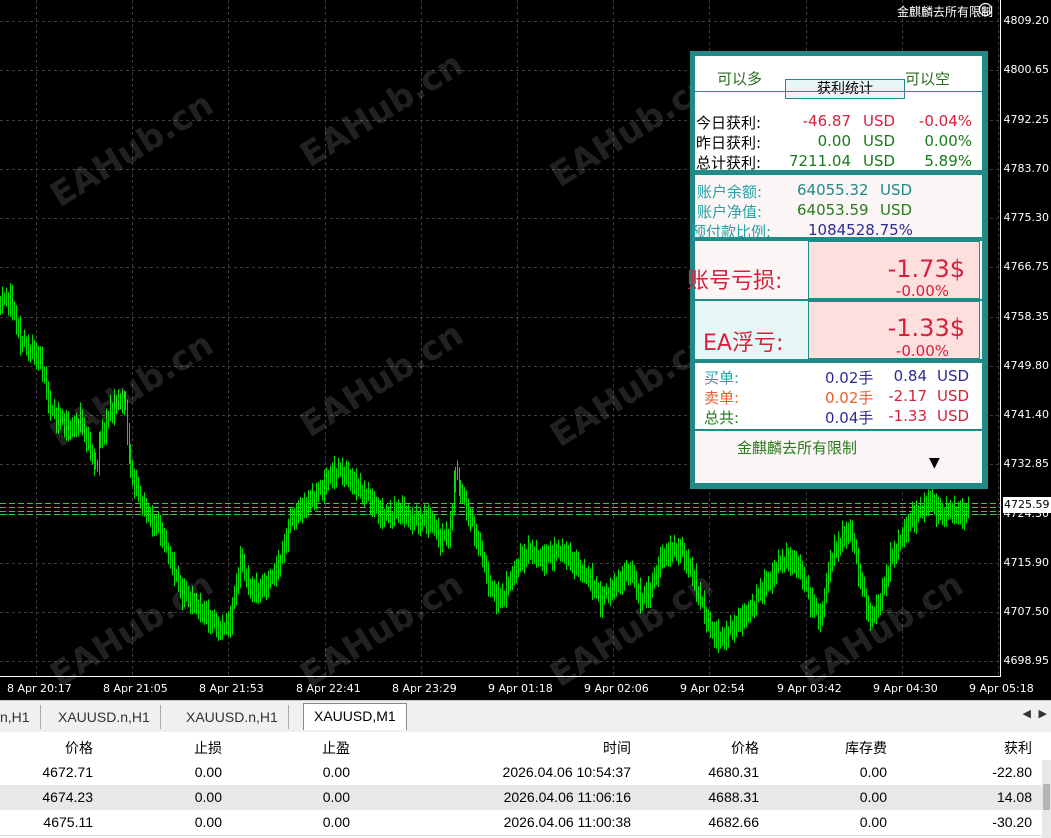  What do you see at coordinates (907, 396) in the screenshot?
I see `sell-profit: -2.17` at bounding box center [907, 396].